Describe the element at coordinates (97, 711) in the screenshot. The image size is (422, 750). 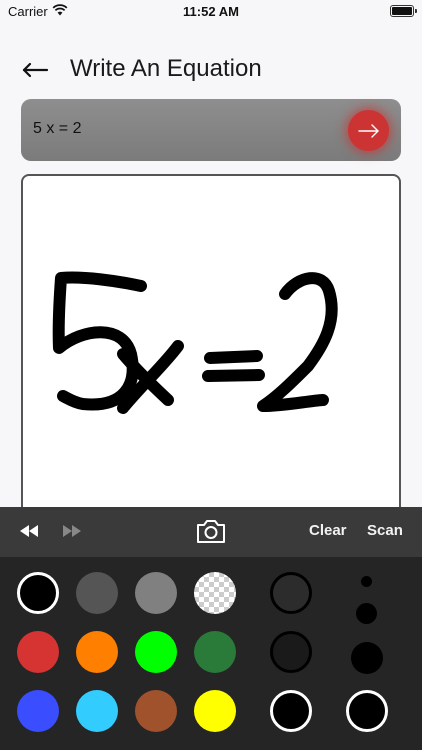
I see `color-swatch-light-blue` at that location.